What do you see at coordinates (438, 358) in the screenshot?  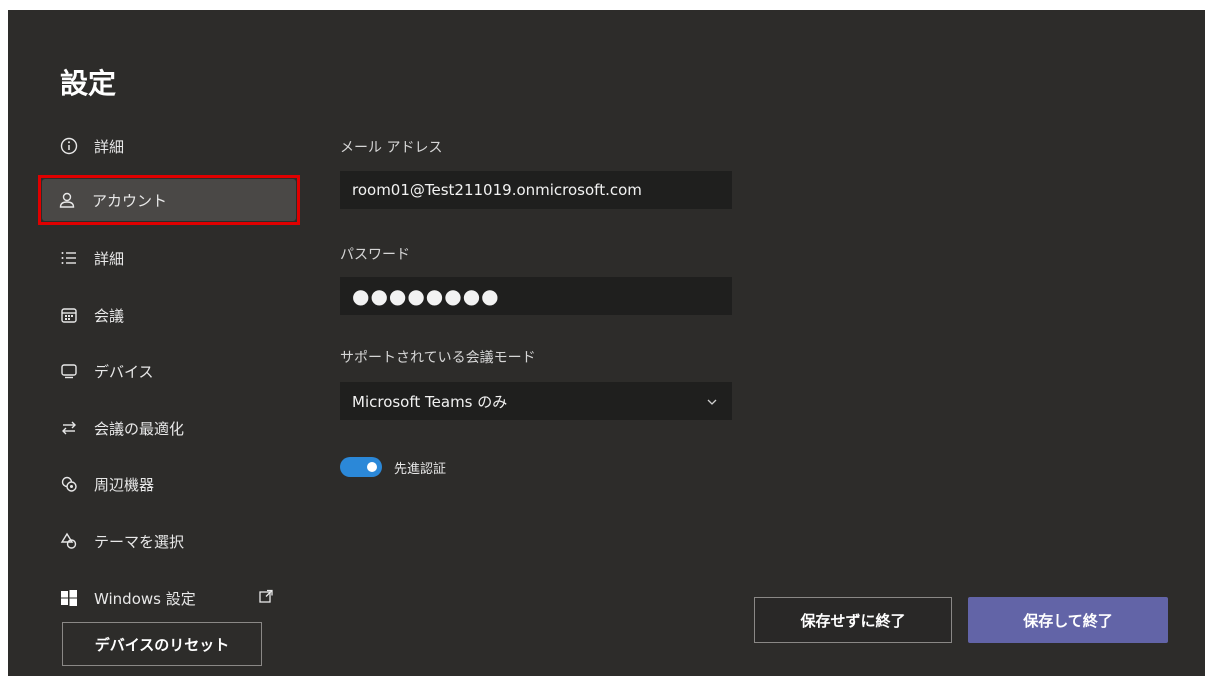 I see `meeting-mode-label: サポートされている会議モード` at bounding box center [438, 358].